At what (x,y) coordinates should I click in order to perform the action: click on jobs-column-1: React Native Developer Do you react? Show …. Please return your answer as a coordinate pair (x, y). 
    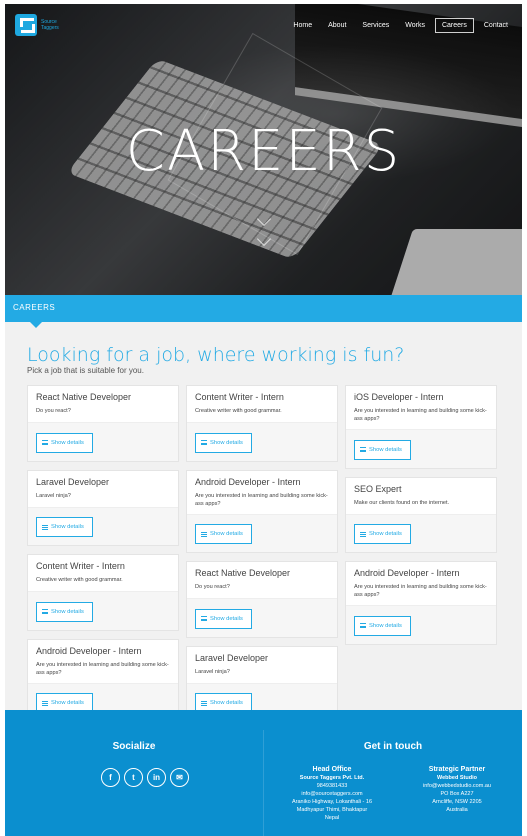
    Looking at the image, I should click on (103, 557).